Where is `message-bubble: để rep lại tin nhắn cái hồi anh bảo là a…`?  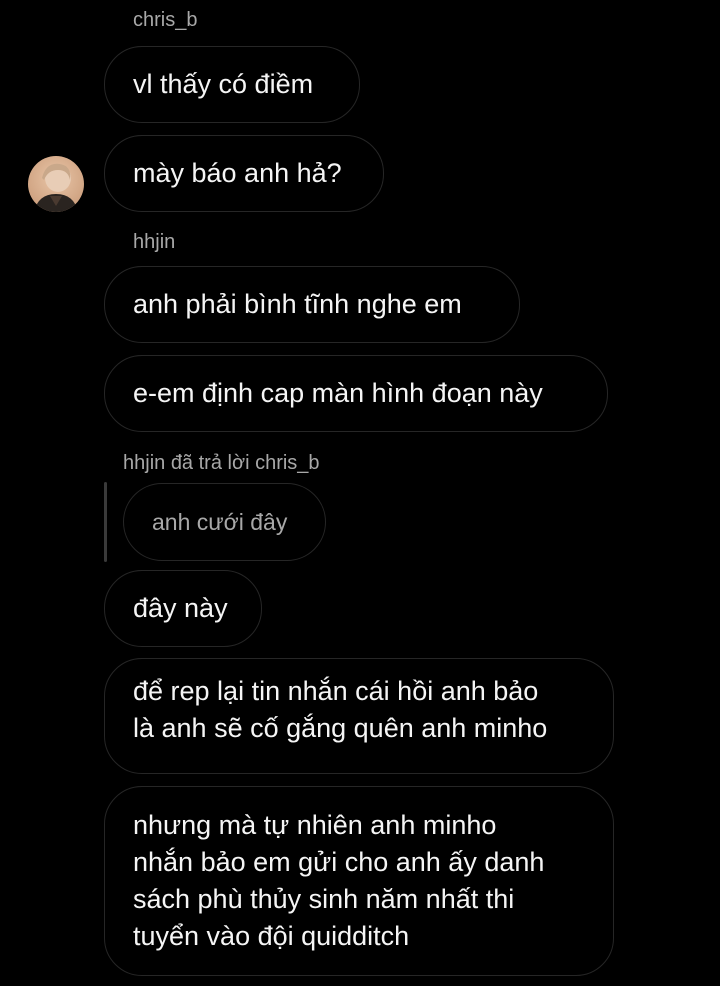 message-bubble: để rep lại tin nhắn cái hồi anh bảo là a… is located at coordinates (359, 716).